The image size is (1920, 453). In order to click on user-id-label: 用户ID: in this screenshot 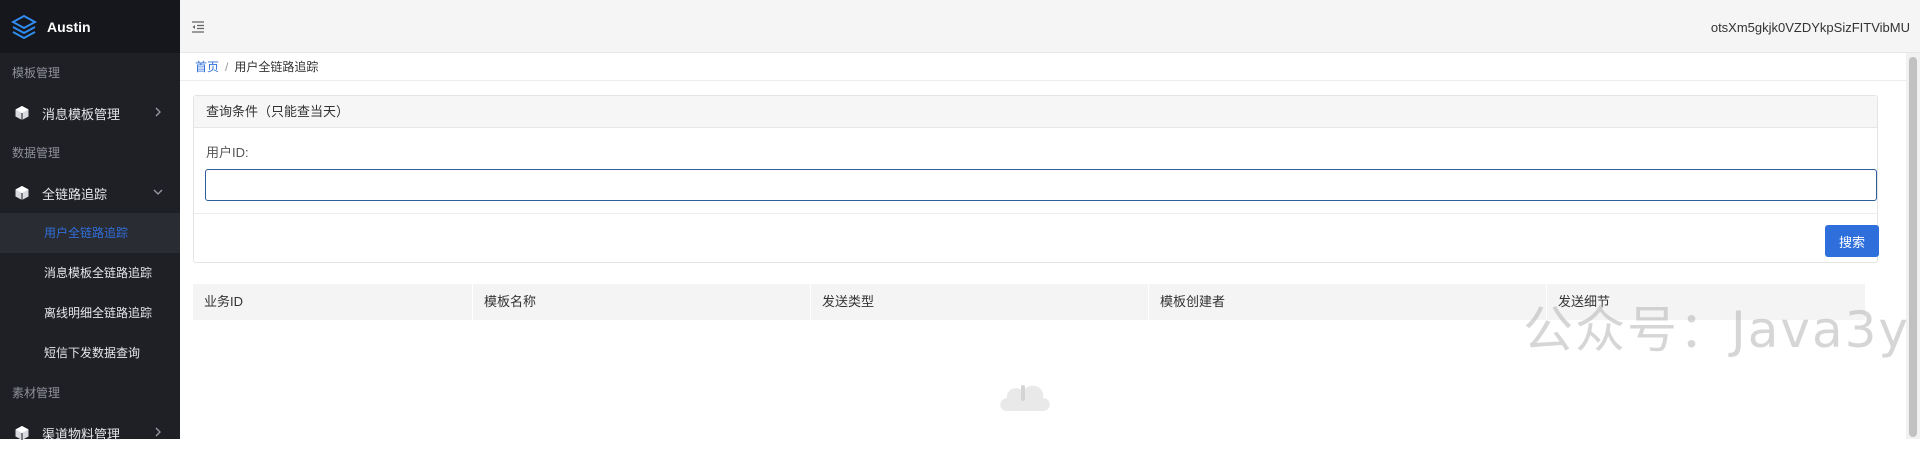, I will do `click(227, 151)`.